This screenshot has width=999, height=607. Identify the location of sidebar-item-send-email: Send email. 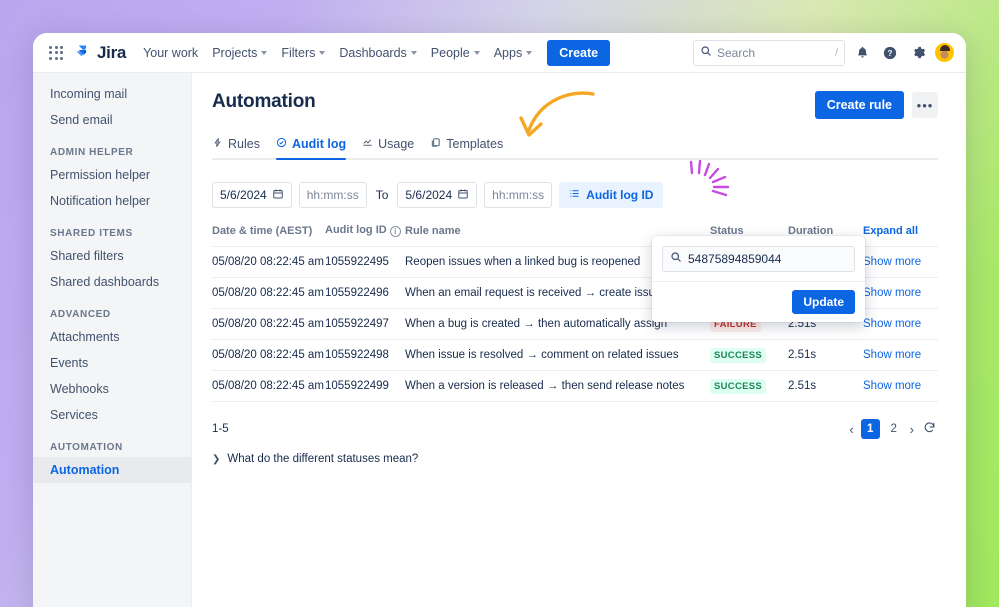
(112, 120).